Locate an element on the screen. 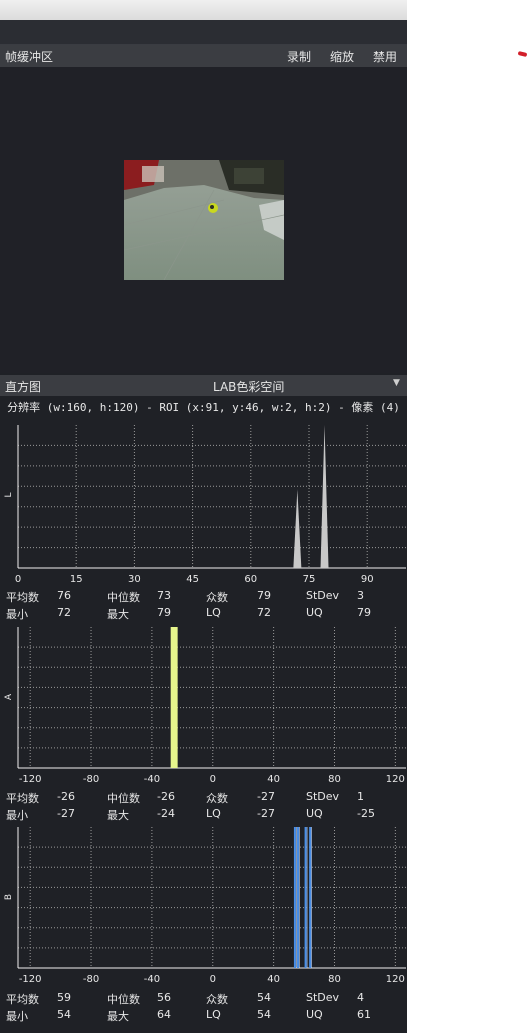 The height and width of the screenshot is (1033, 529). median-value: 73 is located at coordinates (164, 595).